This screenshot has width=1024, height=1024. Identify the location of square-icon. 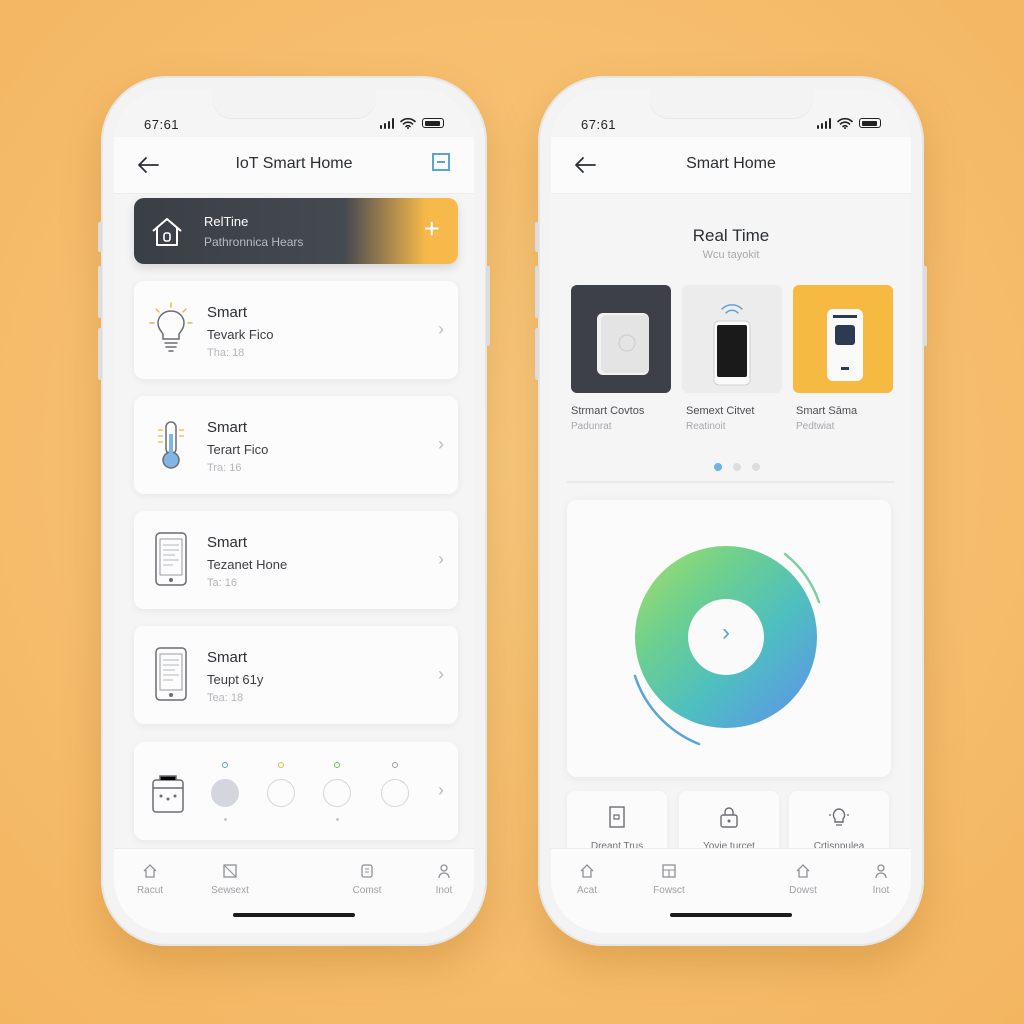
(230, 871).